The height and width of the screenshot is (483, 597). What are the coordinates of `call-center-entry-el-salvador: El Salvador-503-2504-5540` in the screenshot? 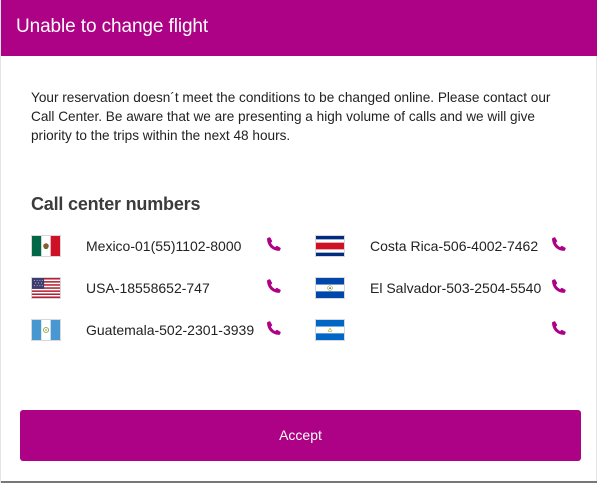 It's located at (445, 289).